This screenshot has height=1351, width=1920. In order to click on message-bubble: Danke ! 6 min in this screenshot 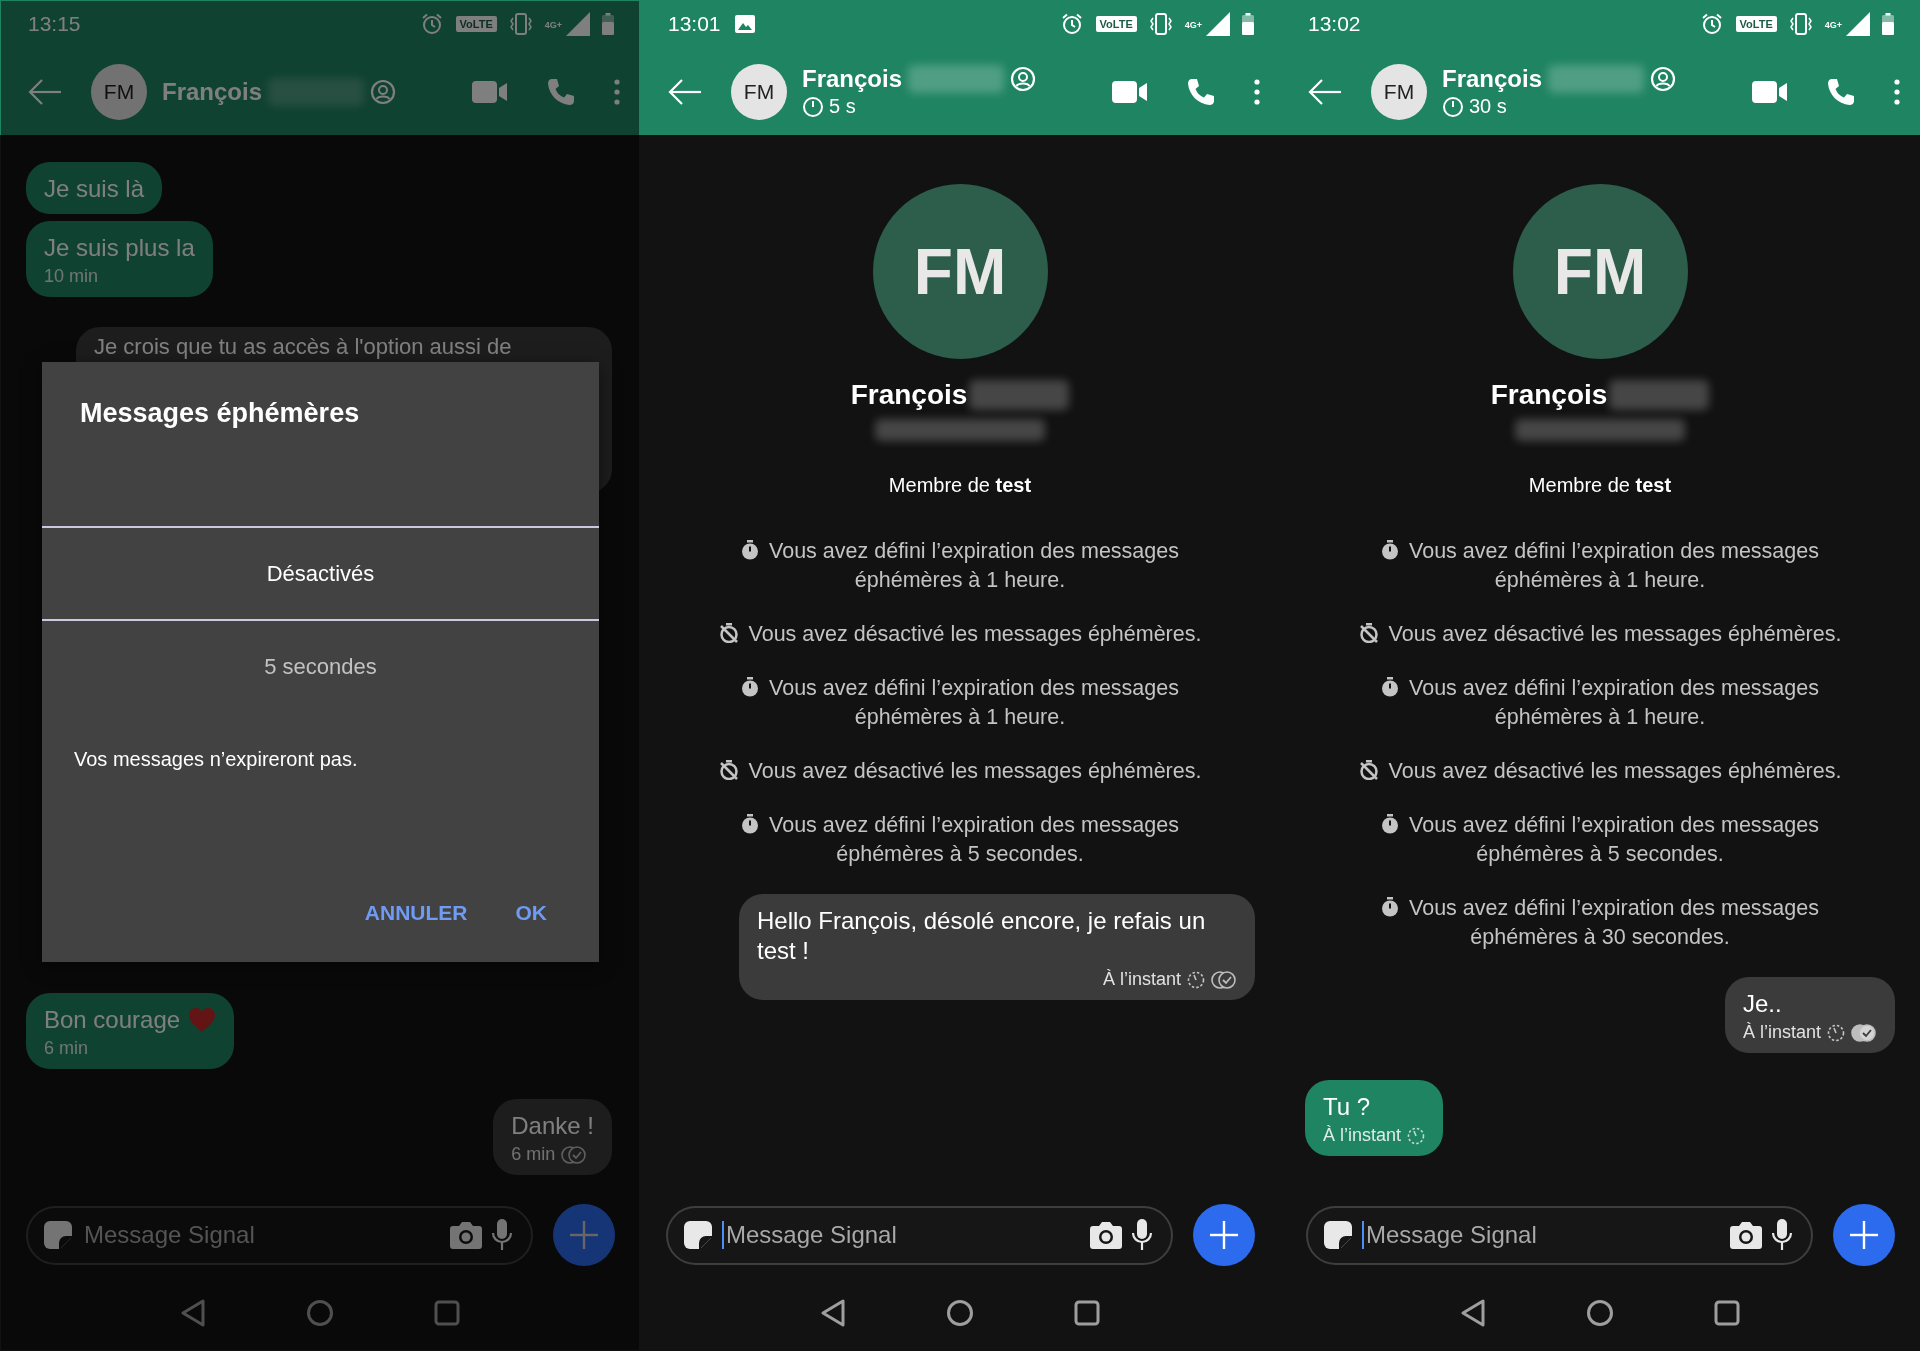, I will do `click(552, 1137)`.